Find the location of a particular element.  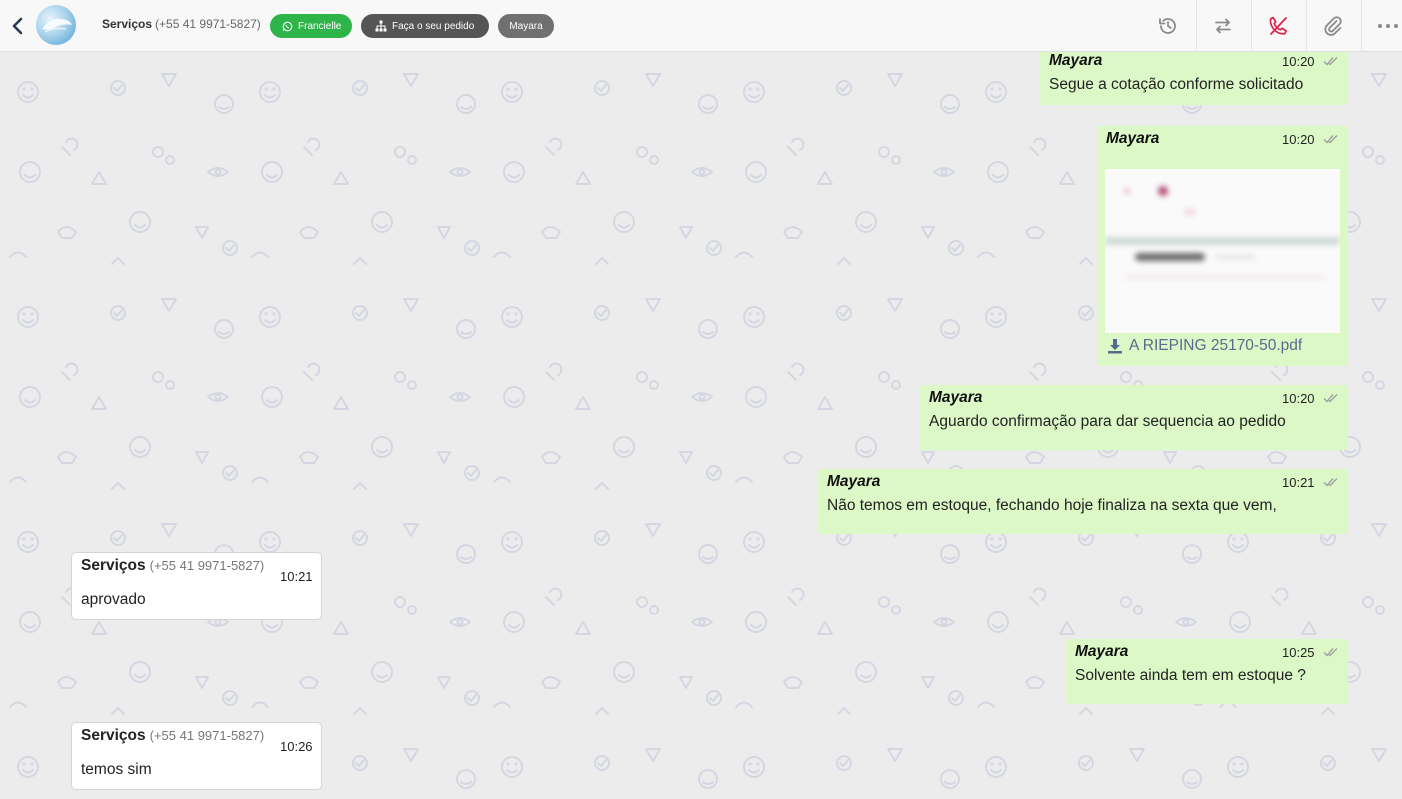

message-text: aprovado is located at coordinates (113, 599).